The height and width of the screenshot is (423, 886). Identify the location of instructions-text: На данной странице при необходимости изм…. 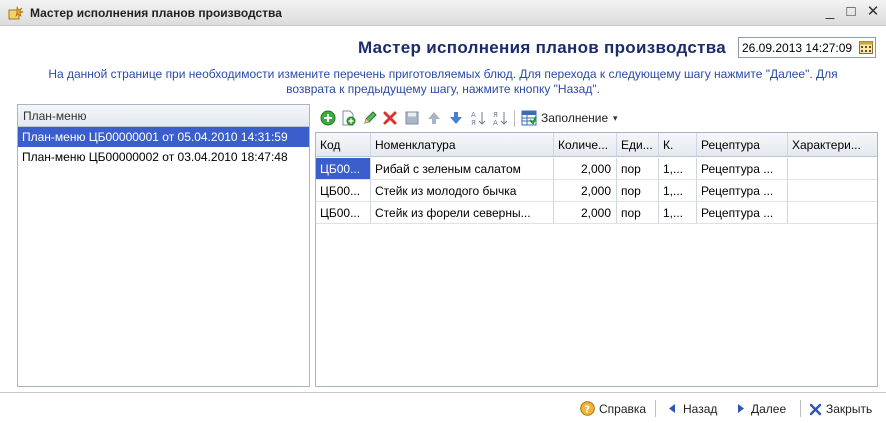
(443, 82).